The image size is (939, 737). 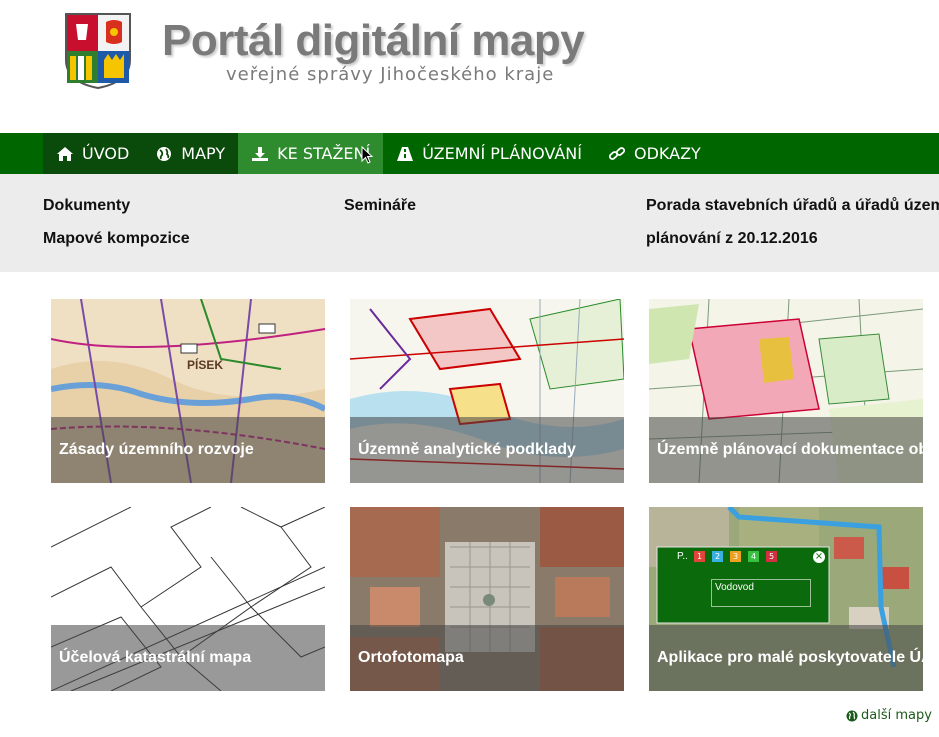 I want to click on nav-label: ÚVOD, so click(x=106, y=153).